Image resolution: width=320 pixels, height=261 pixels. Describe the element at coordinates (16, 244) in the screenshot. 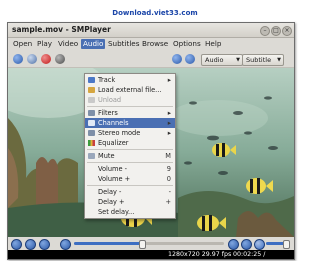

I see `play-button` at that location.